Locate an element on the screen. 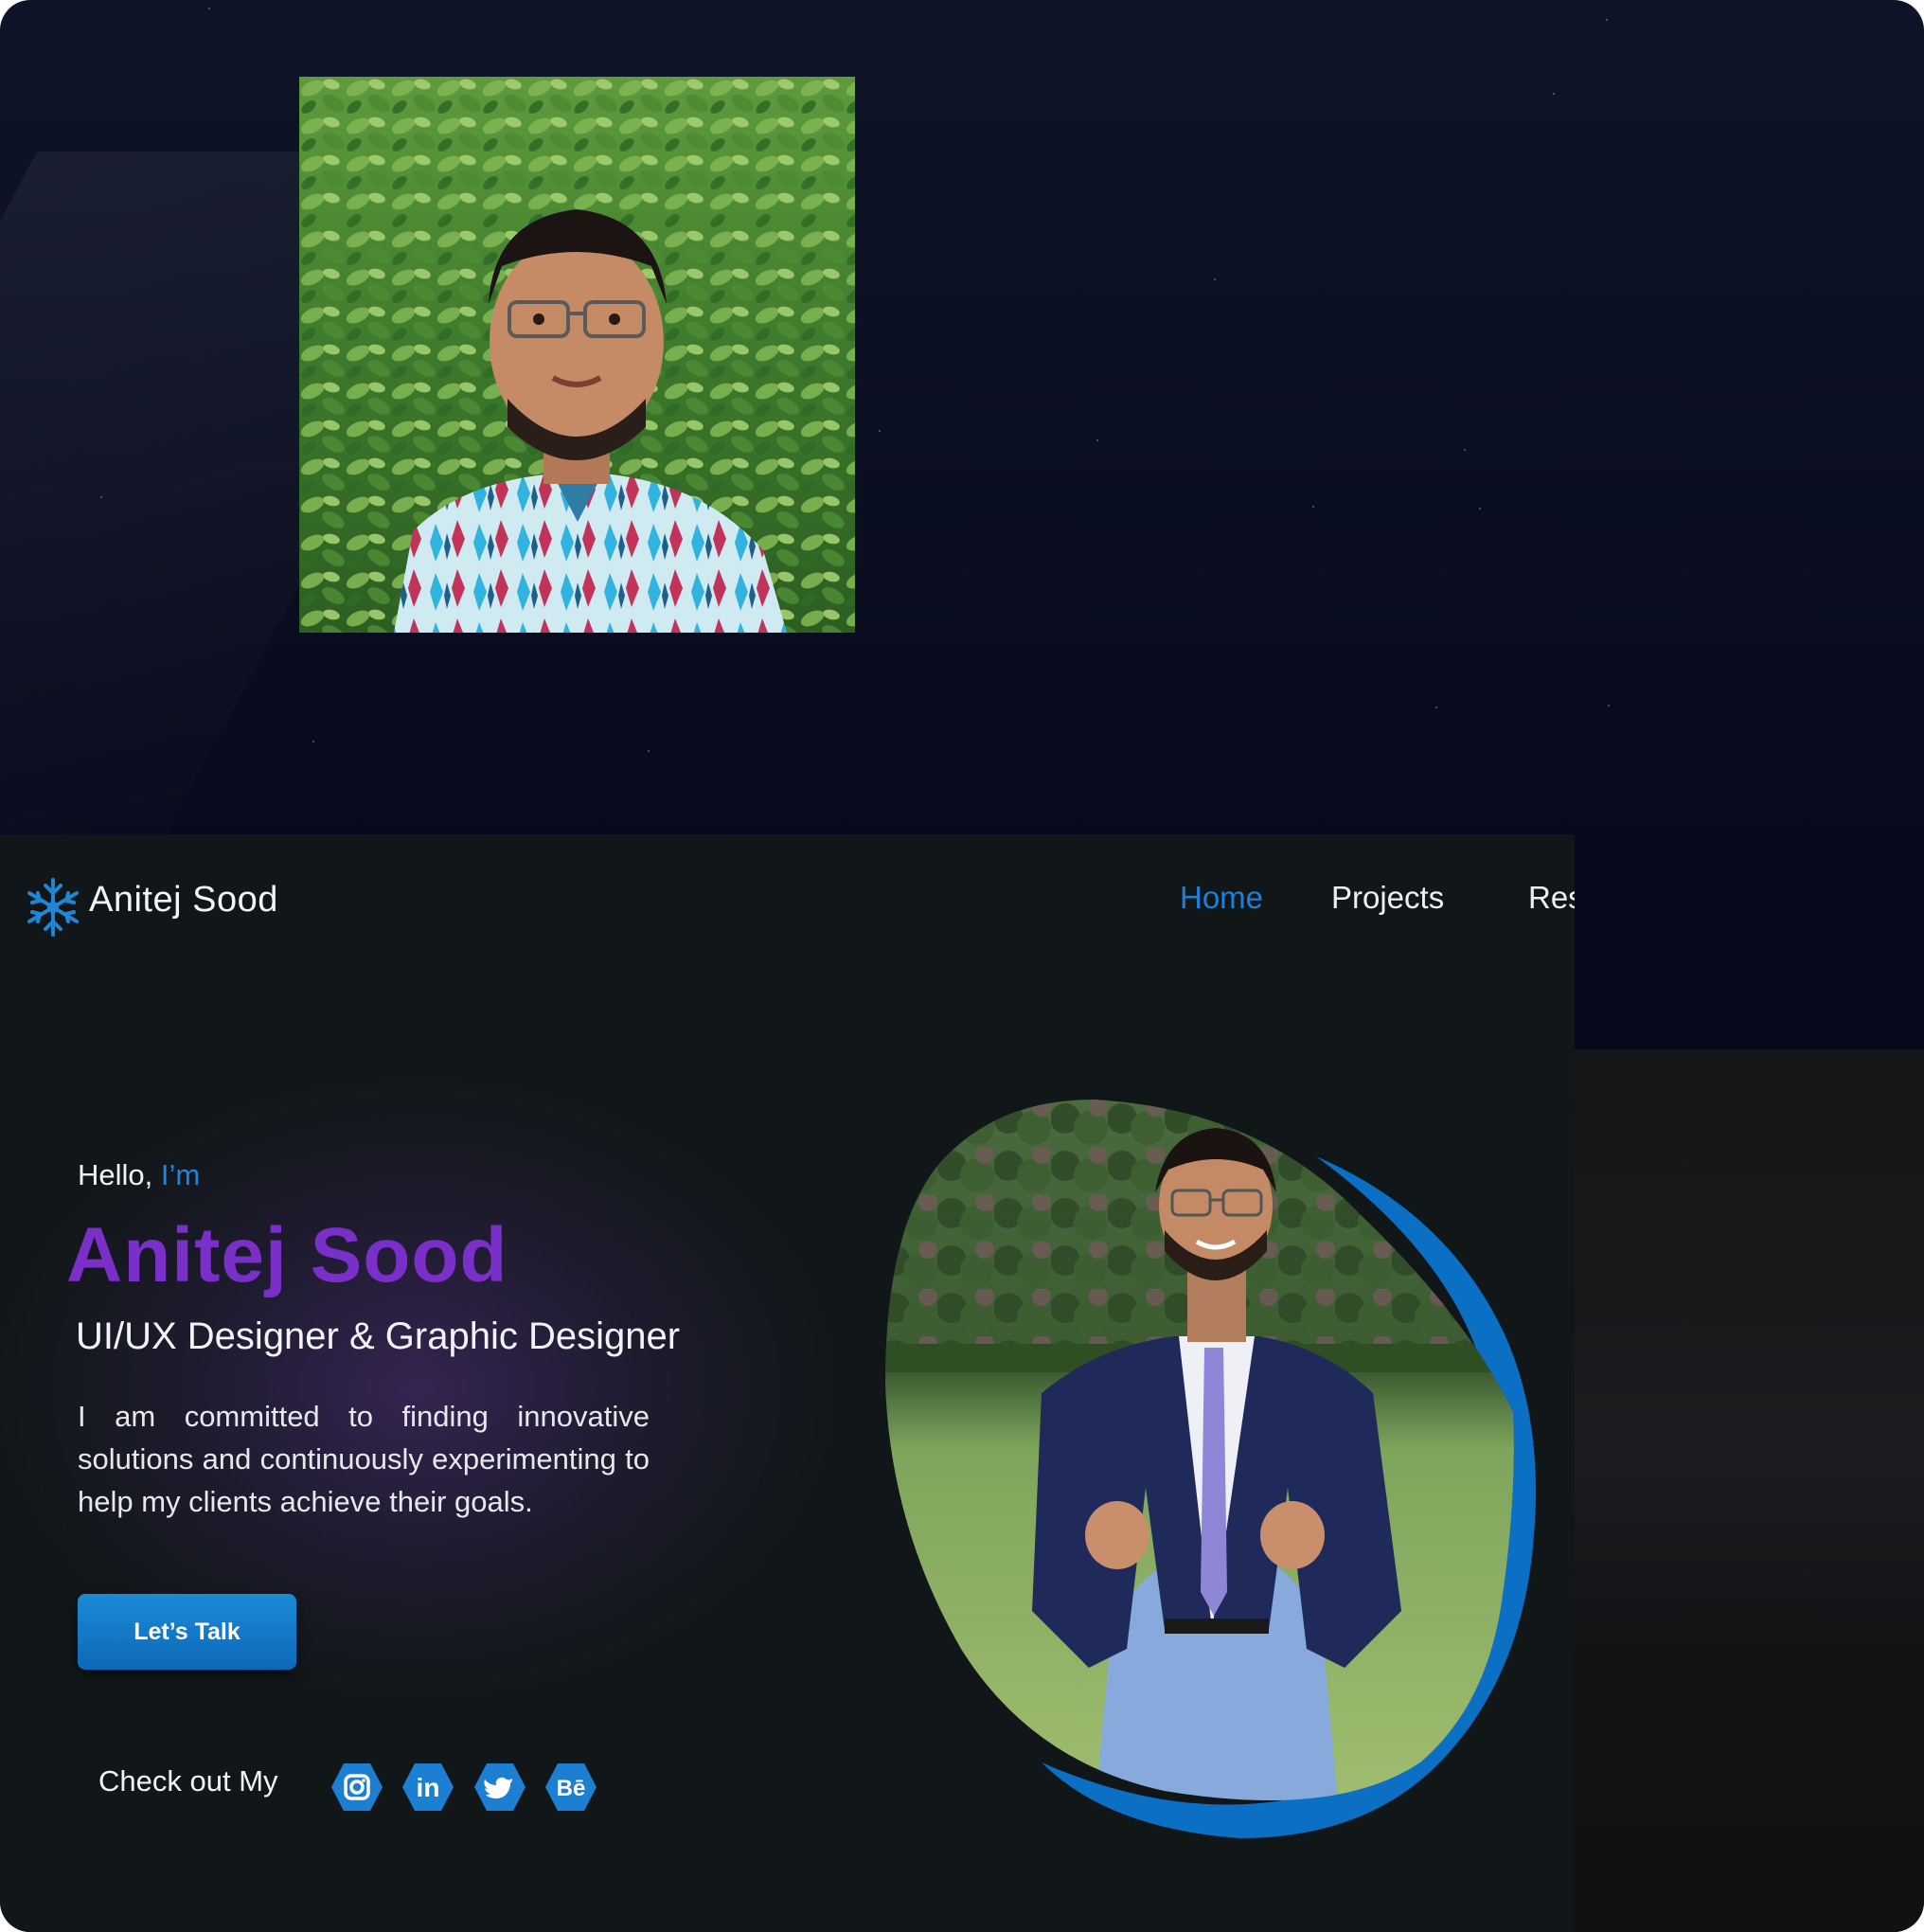 This screenshot has height=1932, width=1924. brand-name: Anitej Sood is located at coordinates (183, 900).